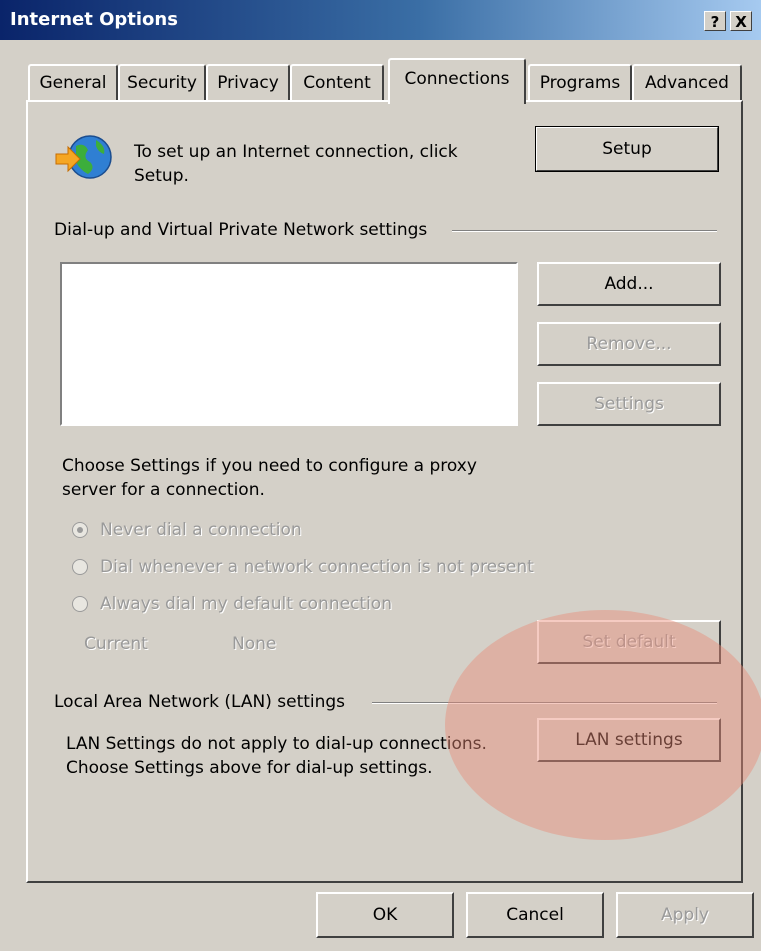 The width and height of the screenshot is (761, 951). What do you see at coordinates (73, 83) in the screenshot?
I see `tab-general: General` at bounding box center [73, 83].